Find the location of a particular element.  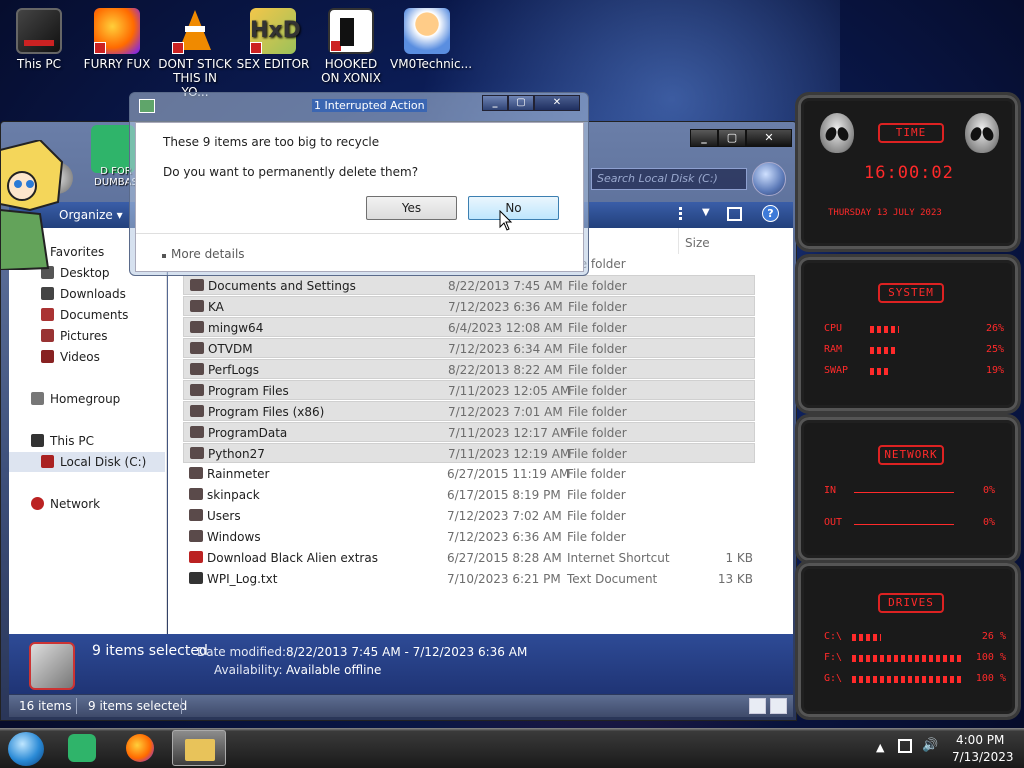

taskbar-clock-date: 7/13/2023 is located at coordinates (983, 757).